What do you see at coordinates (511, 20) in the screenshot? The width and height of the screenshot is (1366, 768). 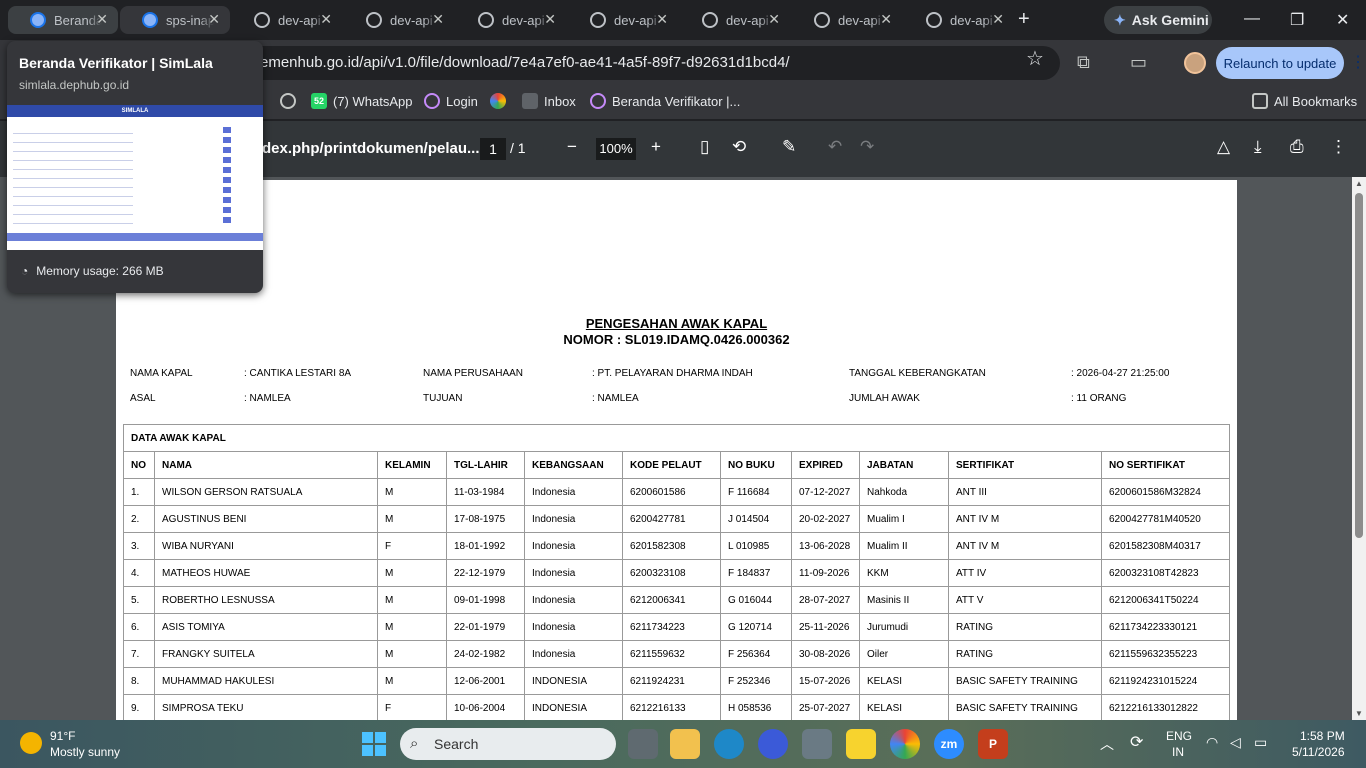 I see `tab-4: dev-api ✕` at bounding box center [511, 20].